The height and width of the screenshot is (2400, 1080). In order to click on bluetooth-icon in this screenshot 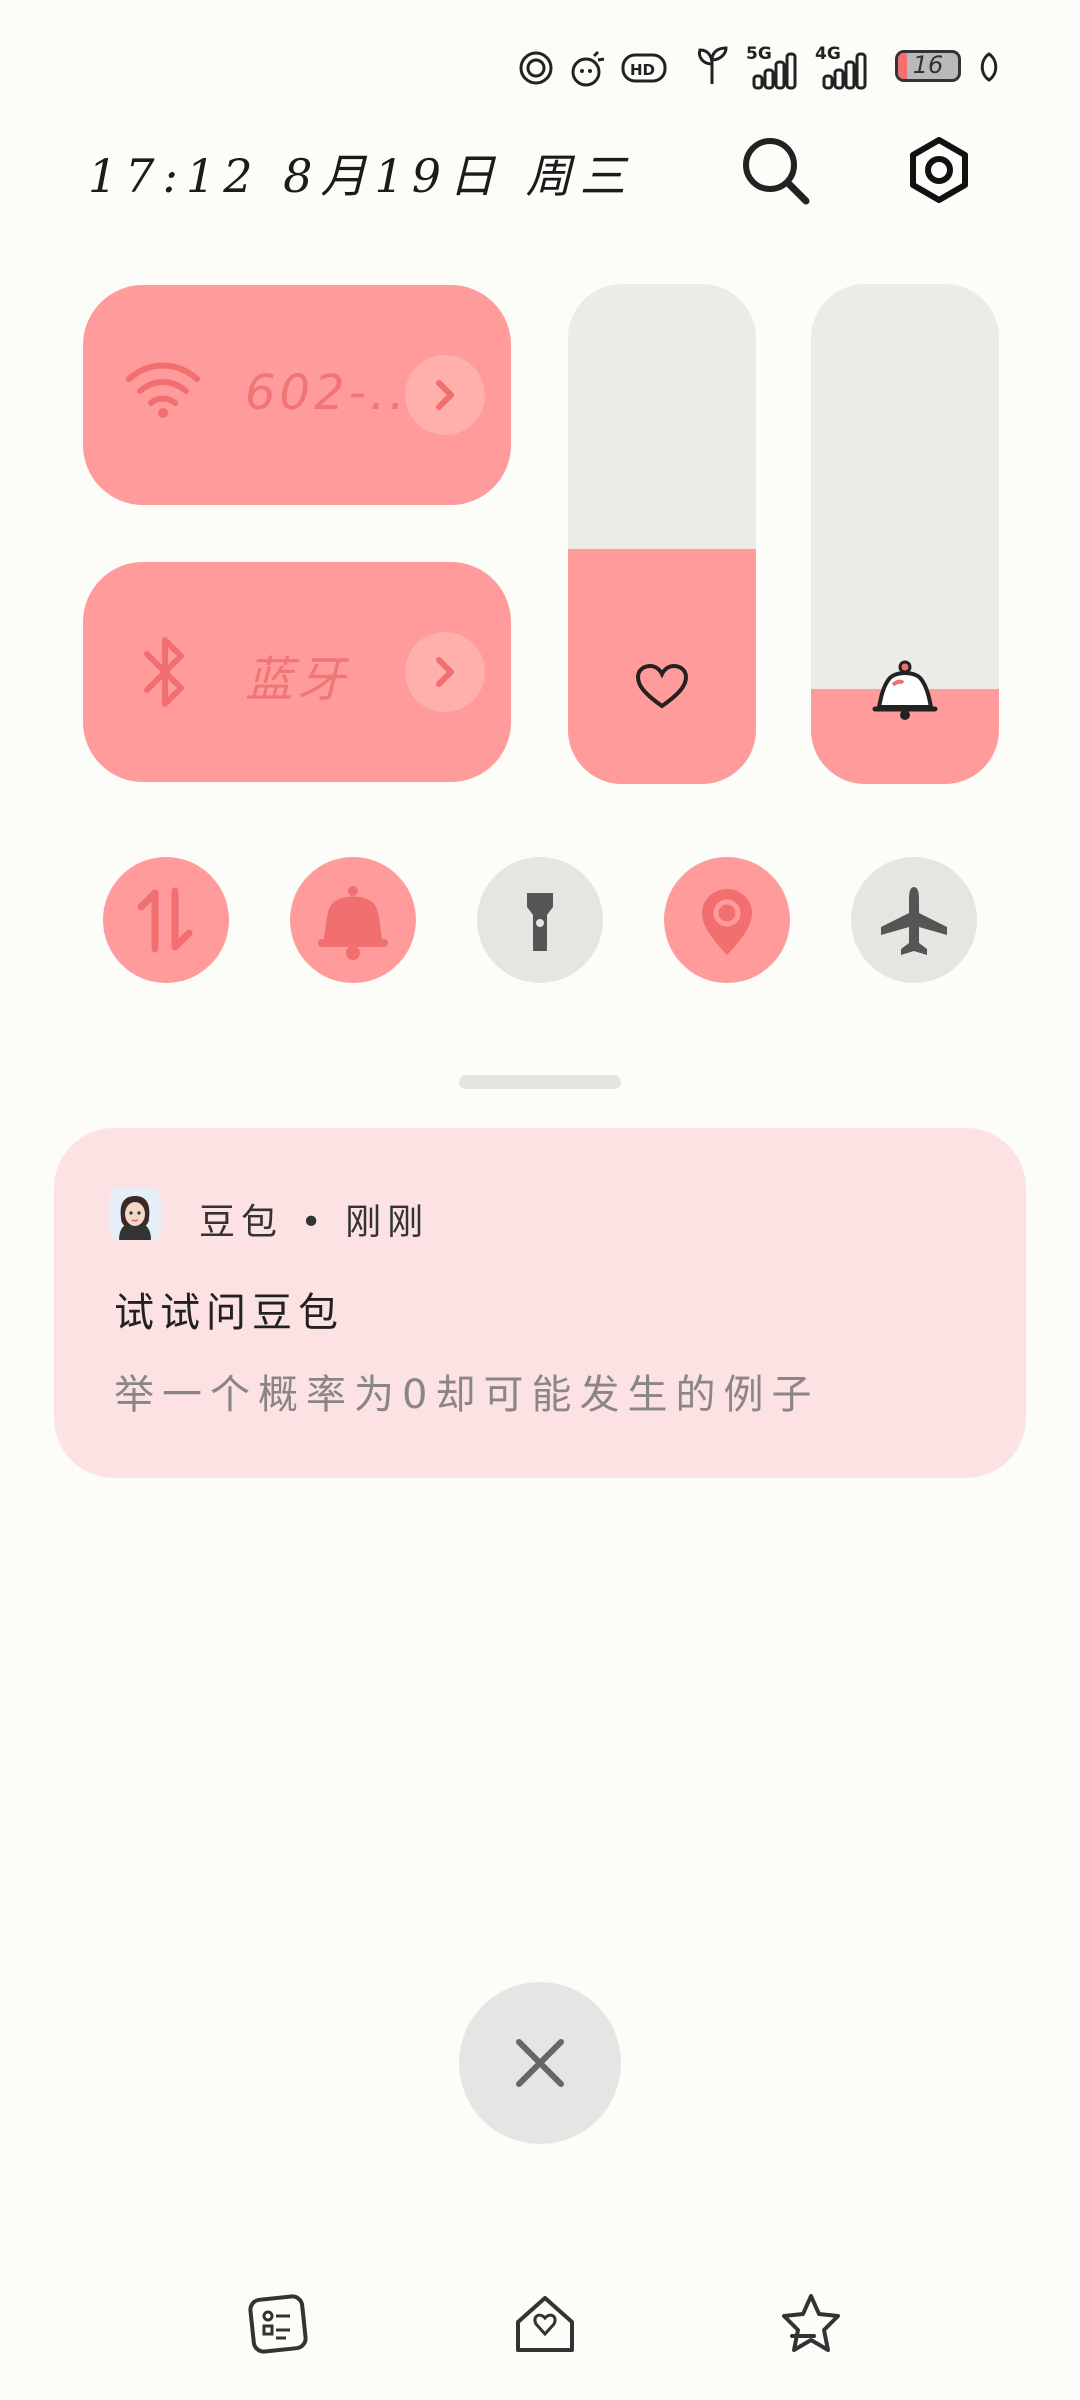, I will do `click(165, 674)`.